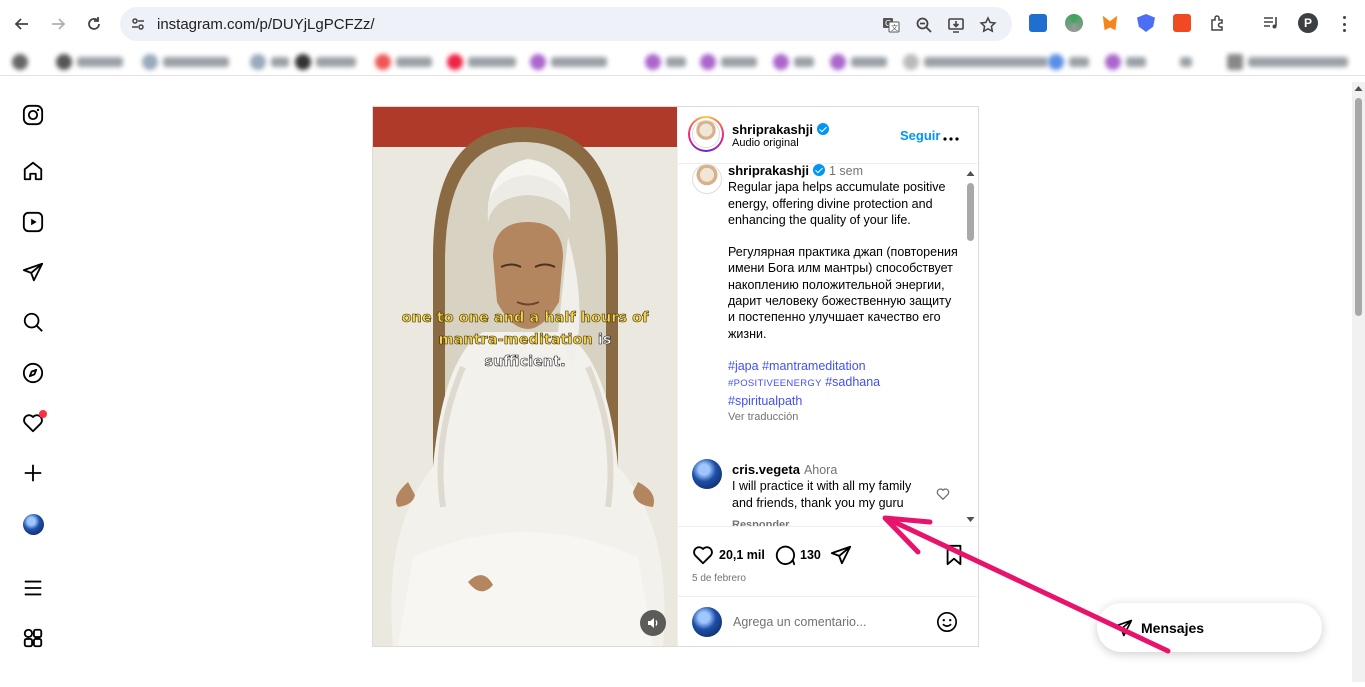  Describe the element at coordinates (1074, 23) in the screenshot. I see `extension-2-icon` at that location.